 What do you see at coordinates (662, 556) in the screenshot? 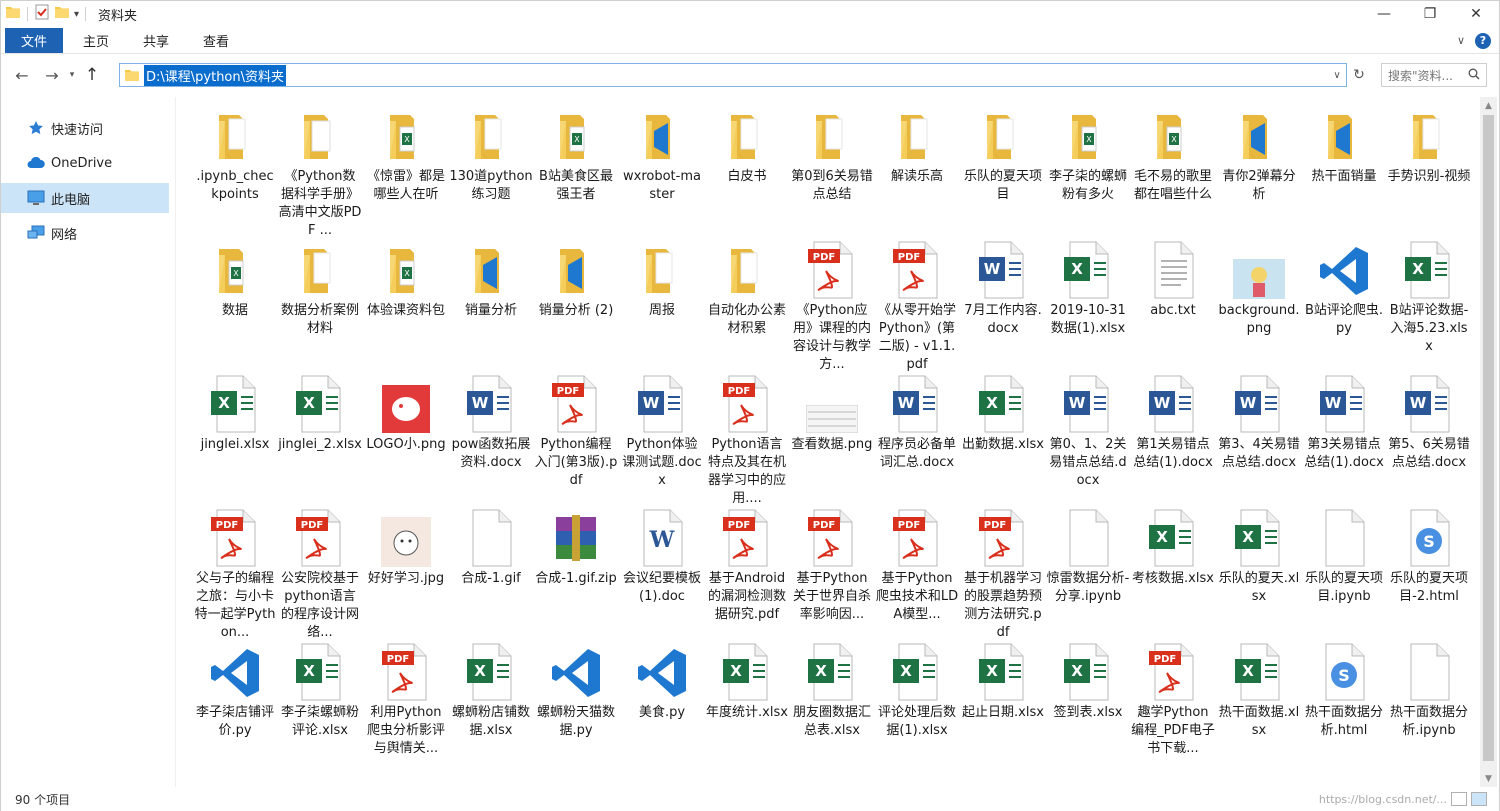
I see `file-item: W 会议纪要模板(1).doc` at bounding box center [662, 556].